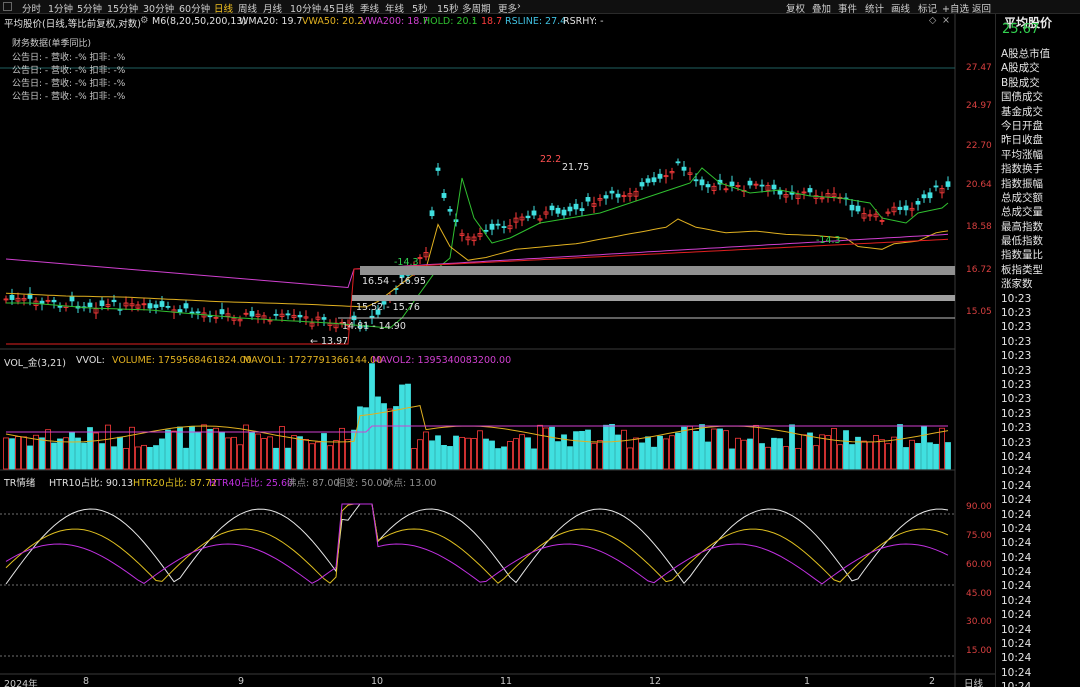 Image resolution: width=1080 pixels, height=687 pixels. I want to click on period-tab: 45日线, so click(338, 8).